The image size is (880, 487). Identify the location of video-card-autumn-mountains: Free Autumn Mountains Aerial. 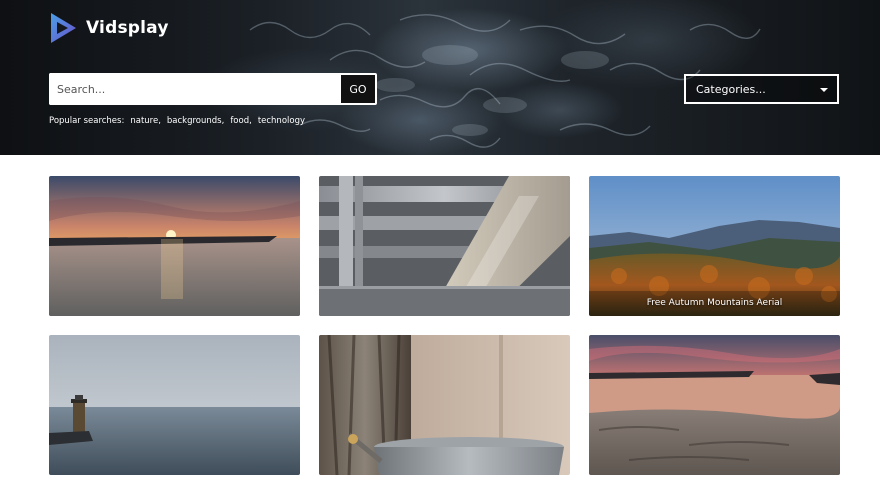
(714, 246).